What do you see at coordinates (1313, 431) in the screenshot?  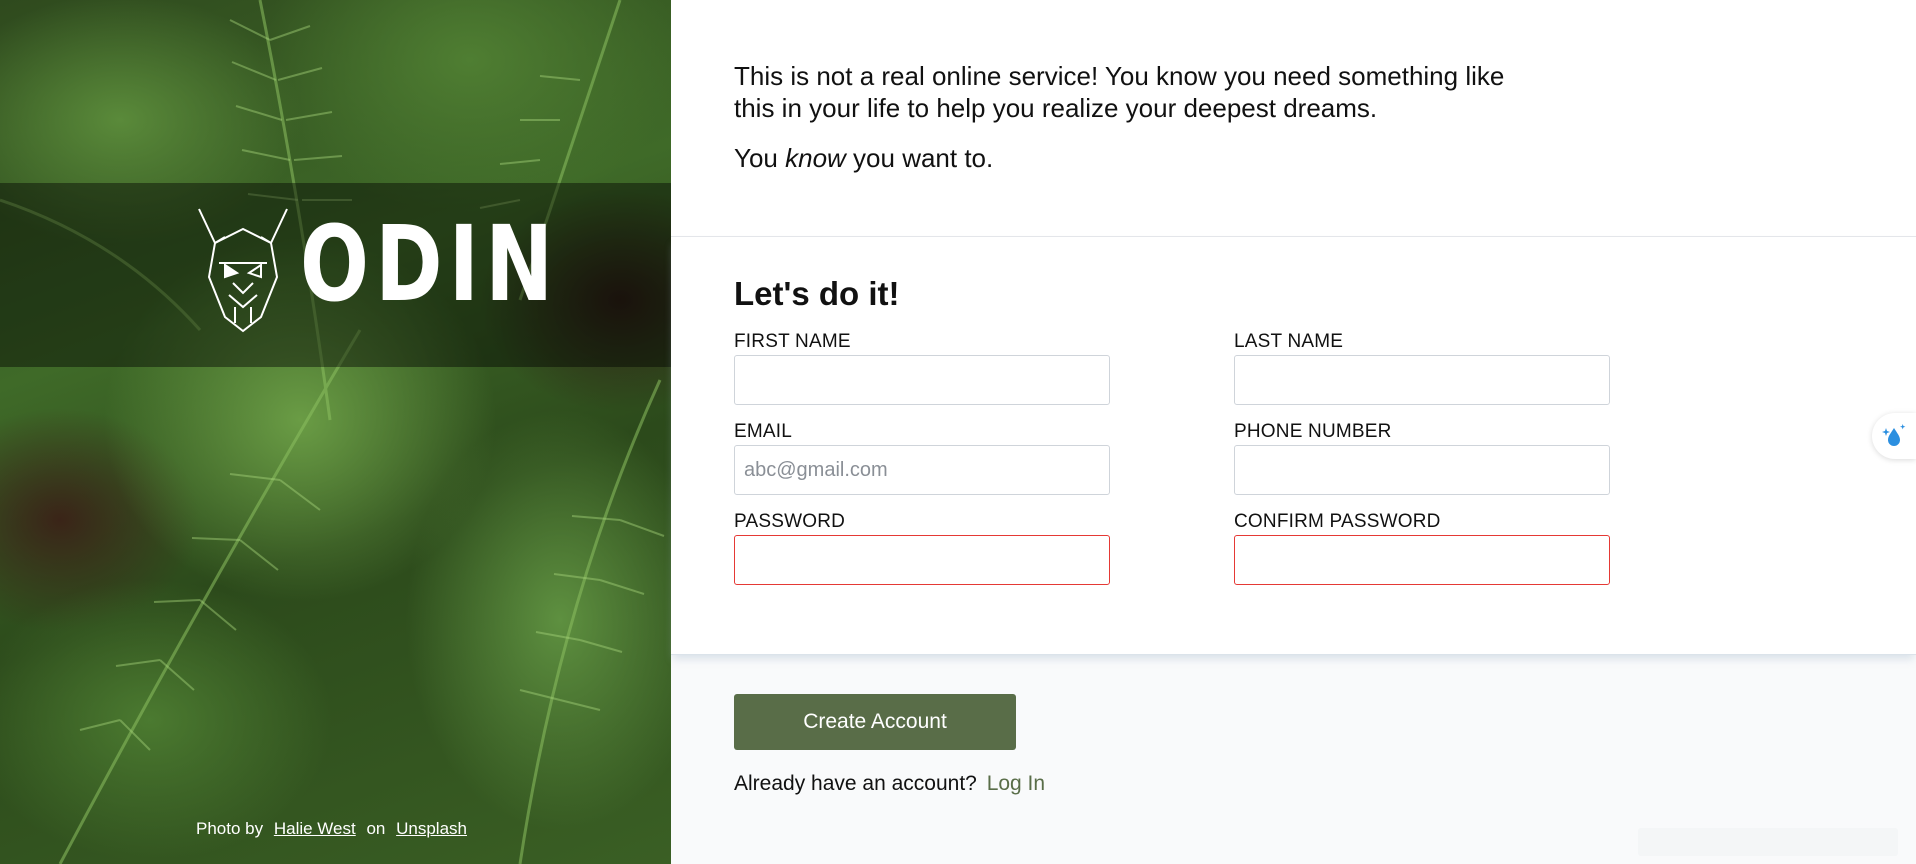 I see `phone-label: PHONE NUMBER` at bounding box center [1313, 431].